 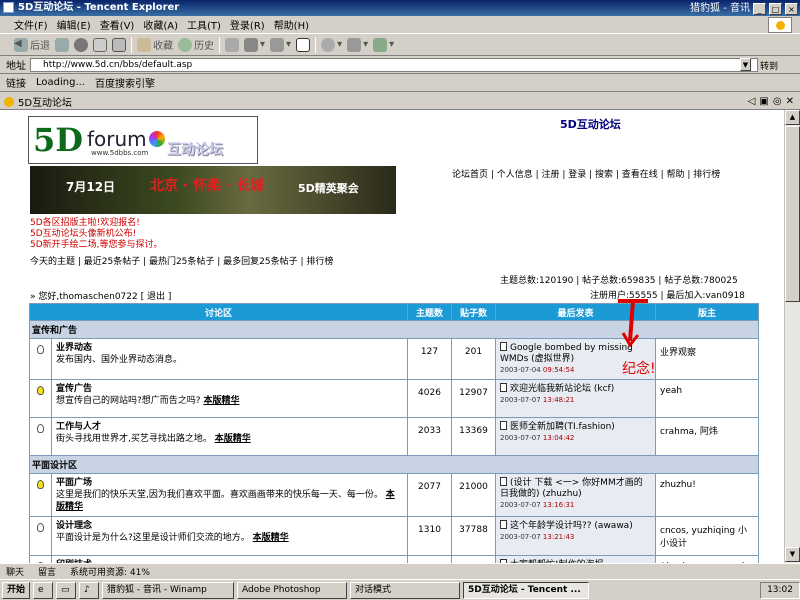 I want to click on tab-close-icon: ✕, so click(x=790, y=101).